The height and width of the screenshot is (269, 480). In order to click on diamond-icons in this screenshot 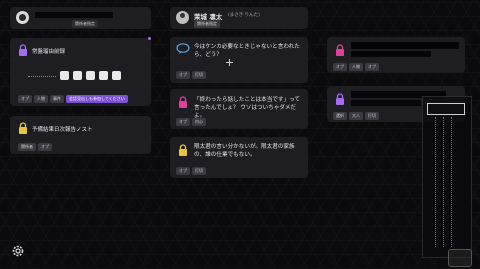, I will do `click(90, 75)`.